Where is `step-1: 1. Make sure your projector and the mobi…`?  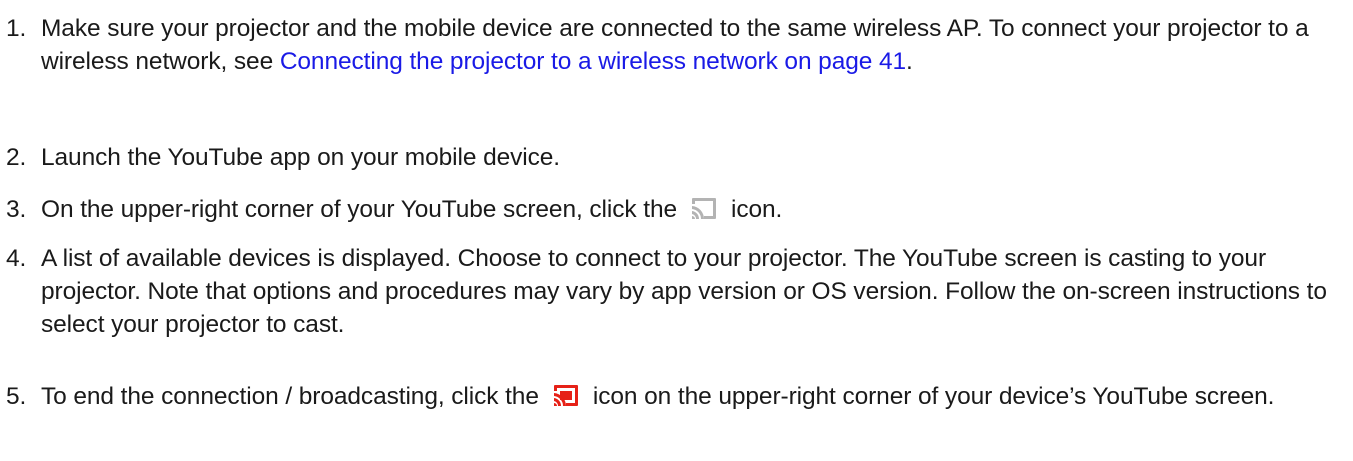
step-1: 1. Make sure your projector and the mobi… is located at coordinates (676, 45).